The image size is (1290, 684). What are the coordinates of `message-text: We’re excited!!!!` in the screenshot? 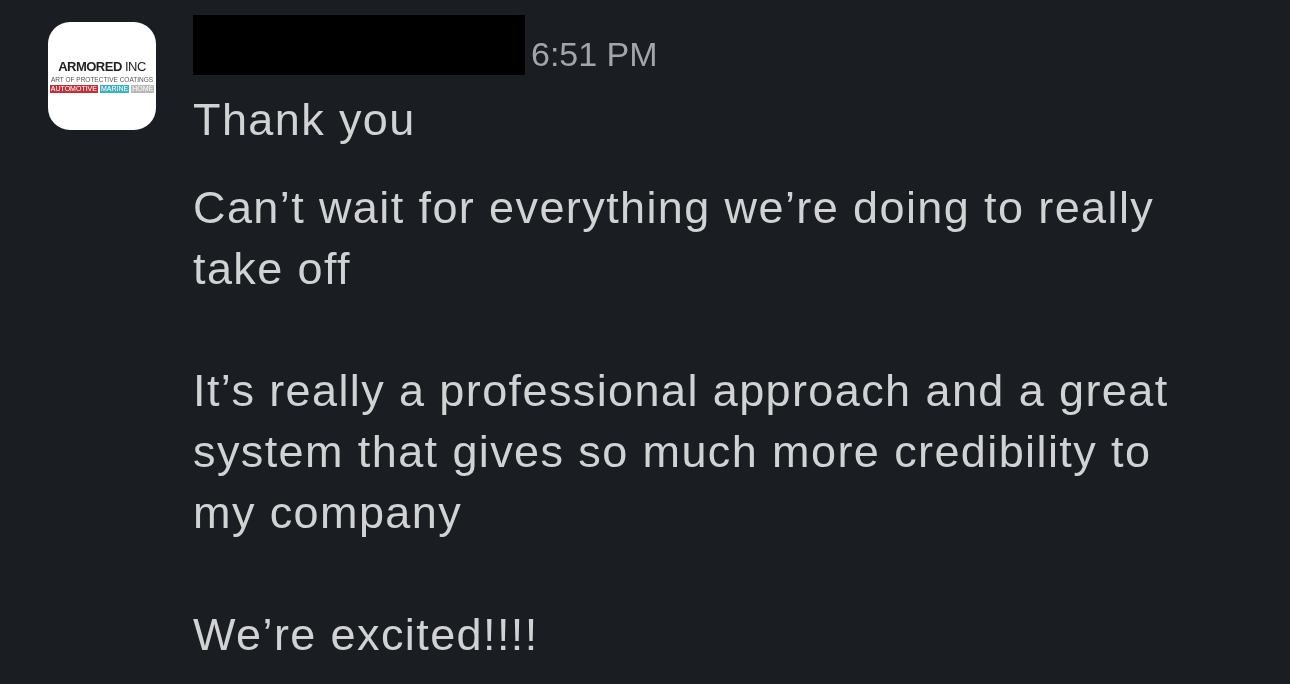 It's located at (366, 635).